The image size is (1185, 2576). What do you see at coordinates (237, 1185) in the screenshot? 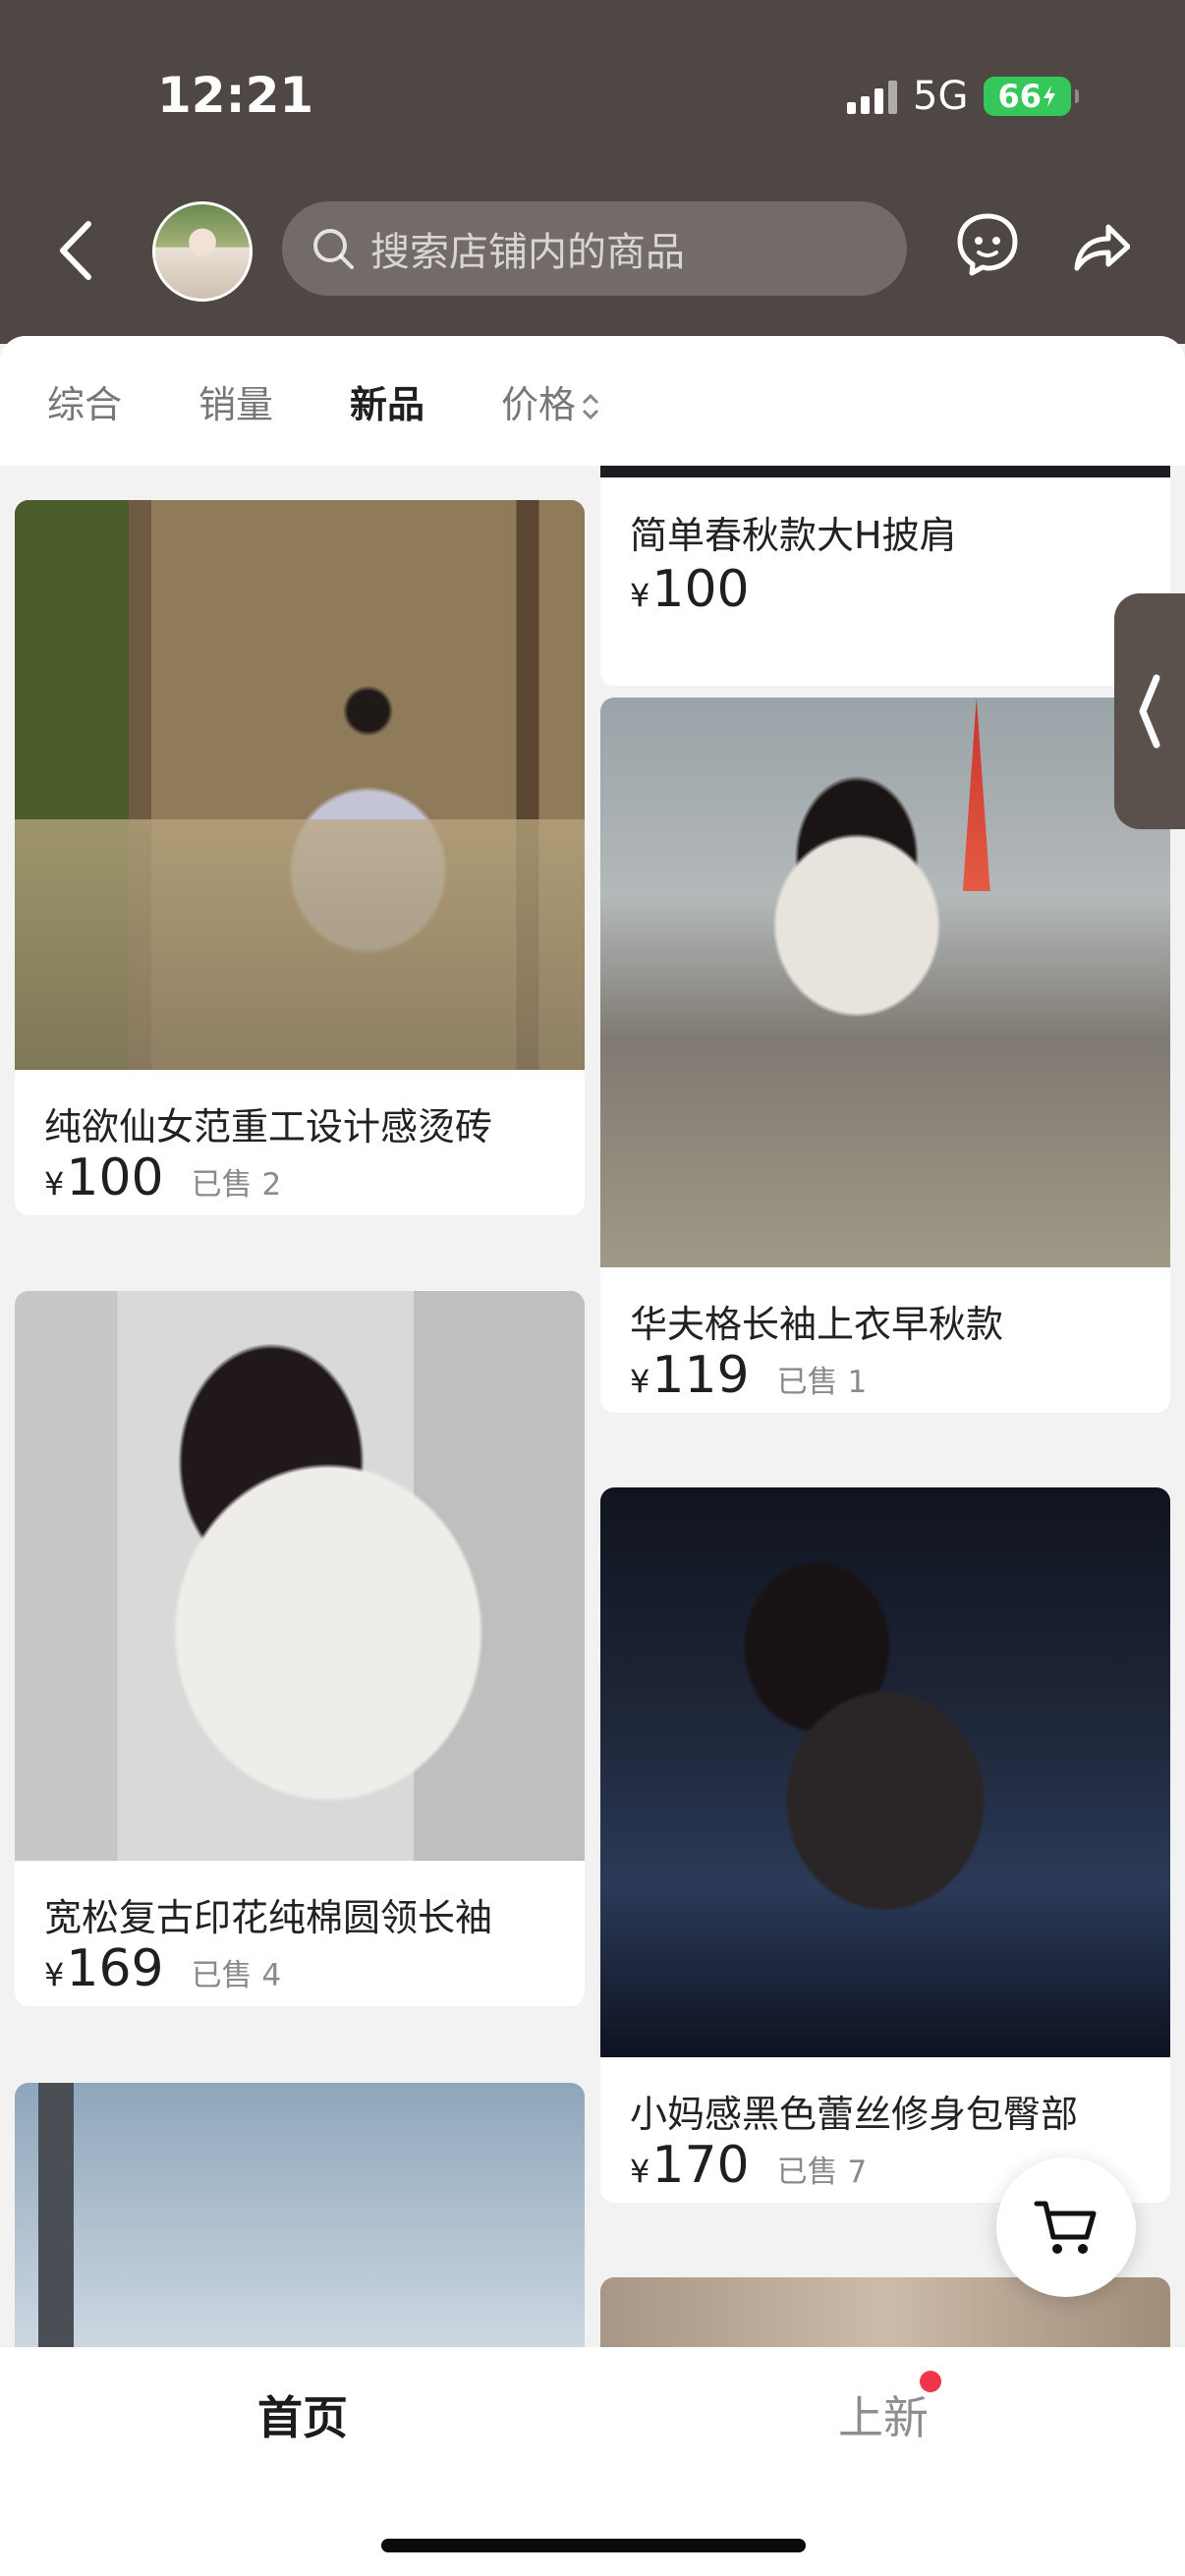
I see `sold-count: 已售 2` at bounding box center [237, 1185].